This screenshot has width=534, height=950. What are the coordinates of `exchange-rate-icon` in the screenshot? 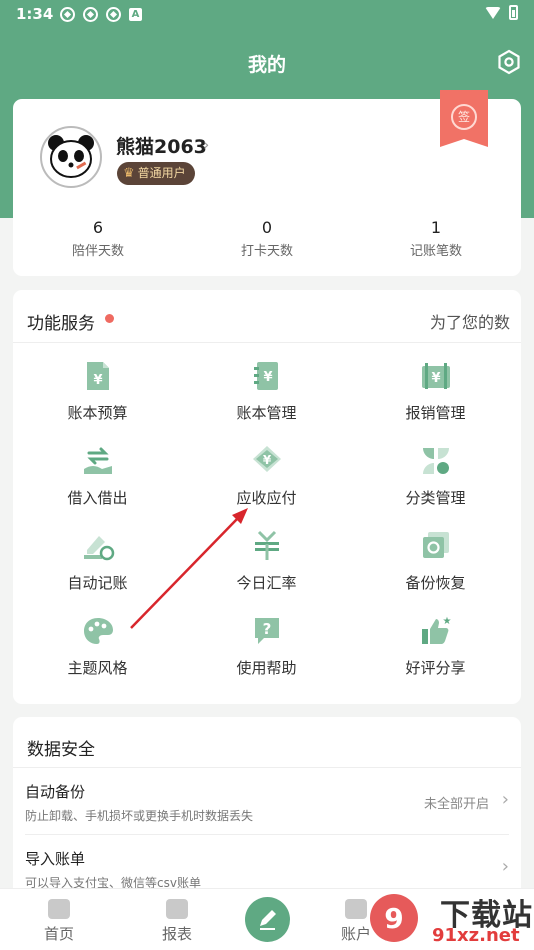 It's located at (266, 545).